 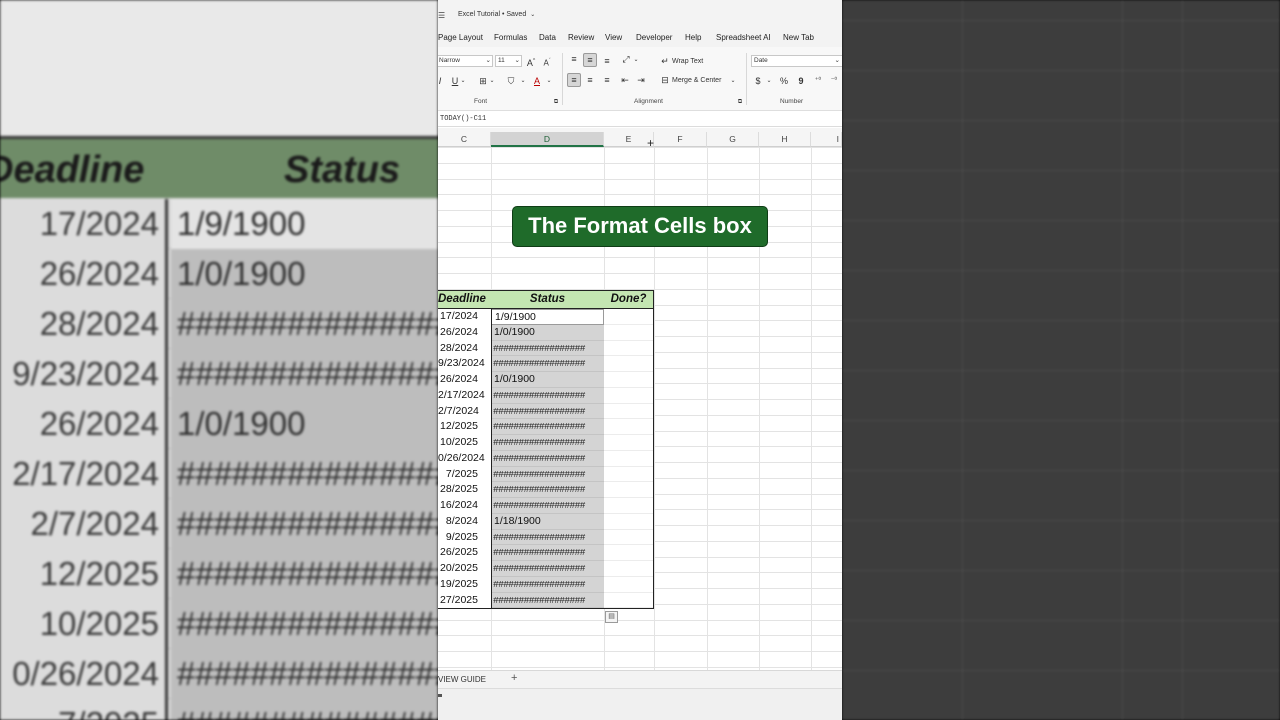 I want to click on align-middle-icon: ≡, so click(x=590, y=60).